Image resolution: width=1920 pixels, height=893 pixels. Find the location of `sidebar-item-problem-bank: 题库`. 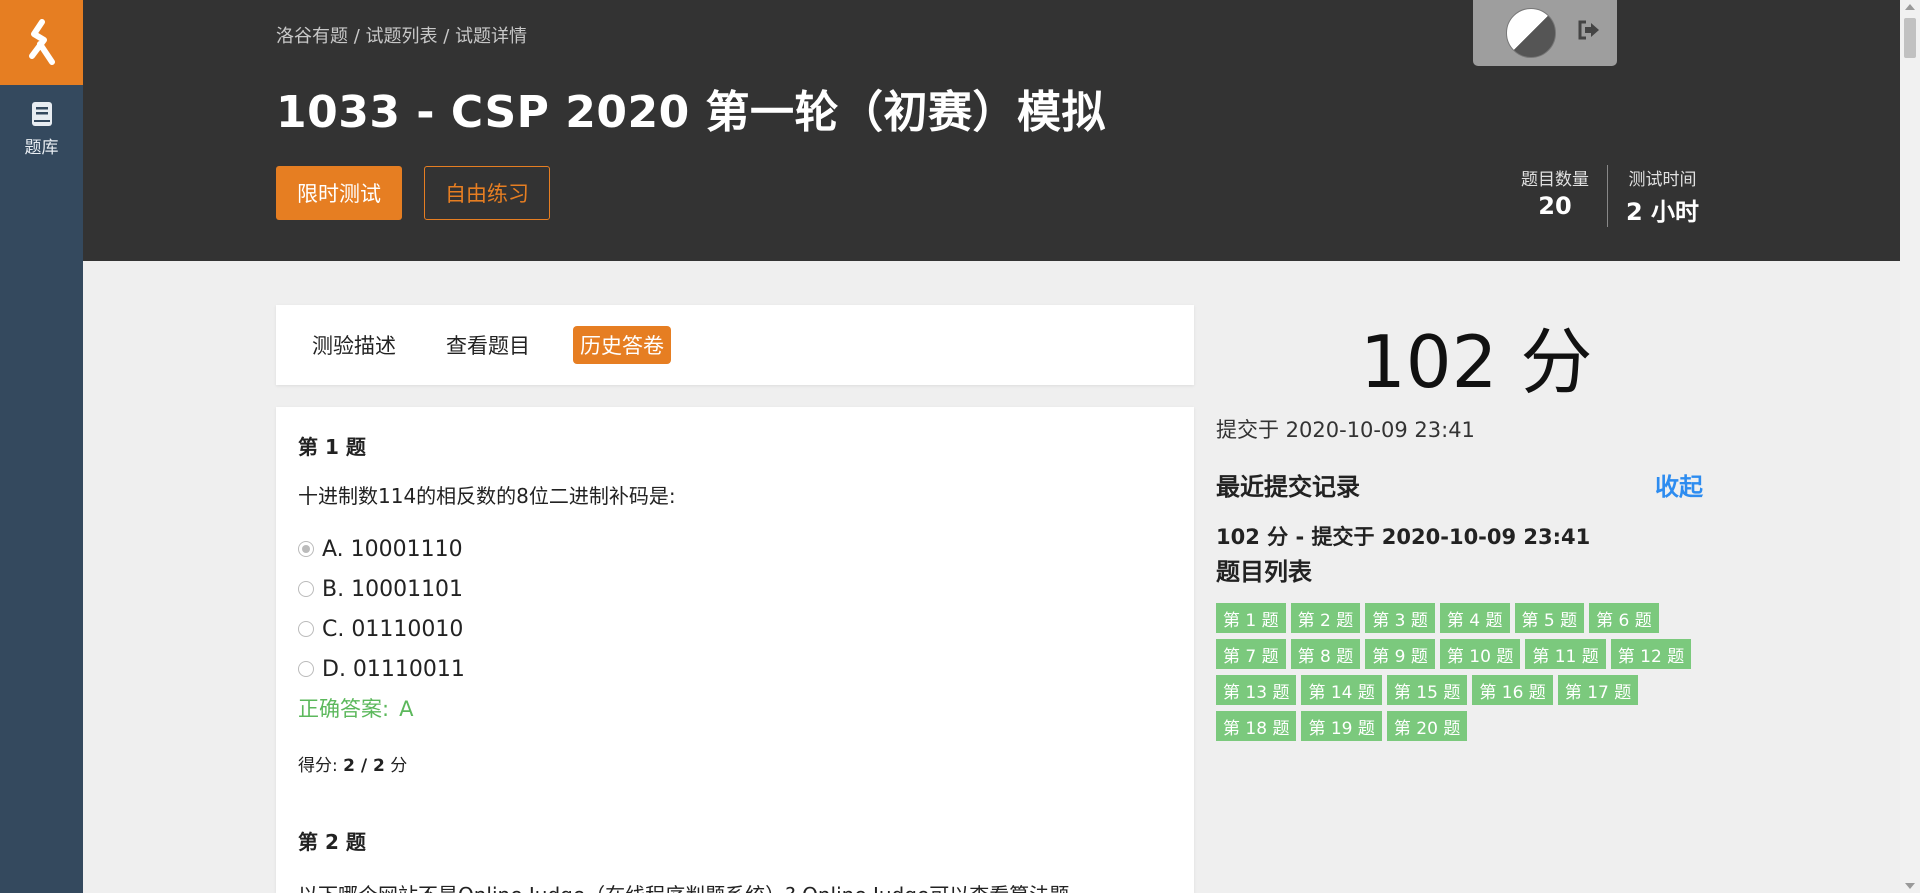

sidebar-item-problem-bank: 题库 is located at coordinates (41, 129).